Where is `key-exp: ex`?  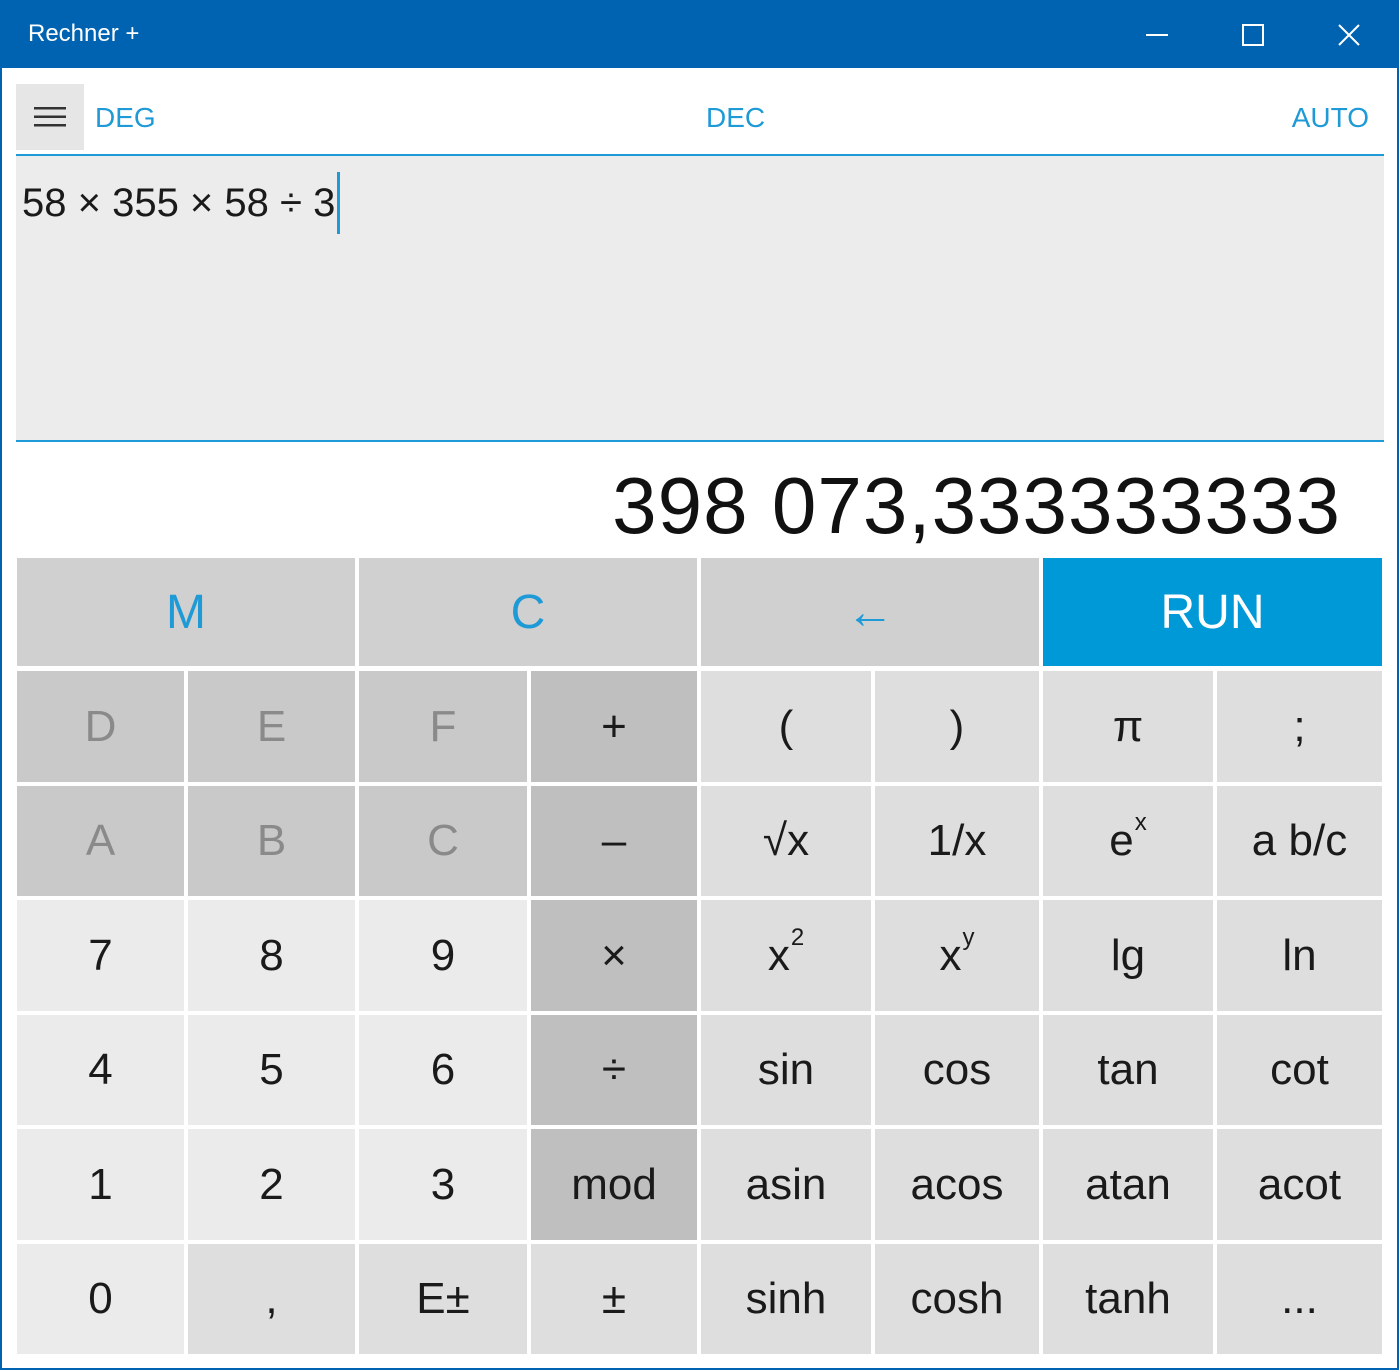
key-exp: ex is located at coordinates (1128, 841).